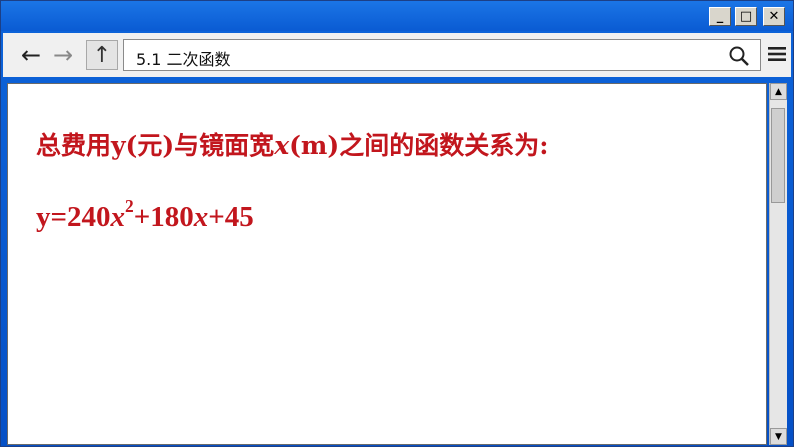 The width and height of the screenshot is (794, 447). I want to click on address-text: 5.1 二次函数, so click(183, 59).